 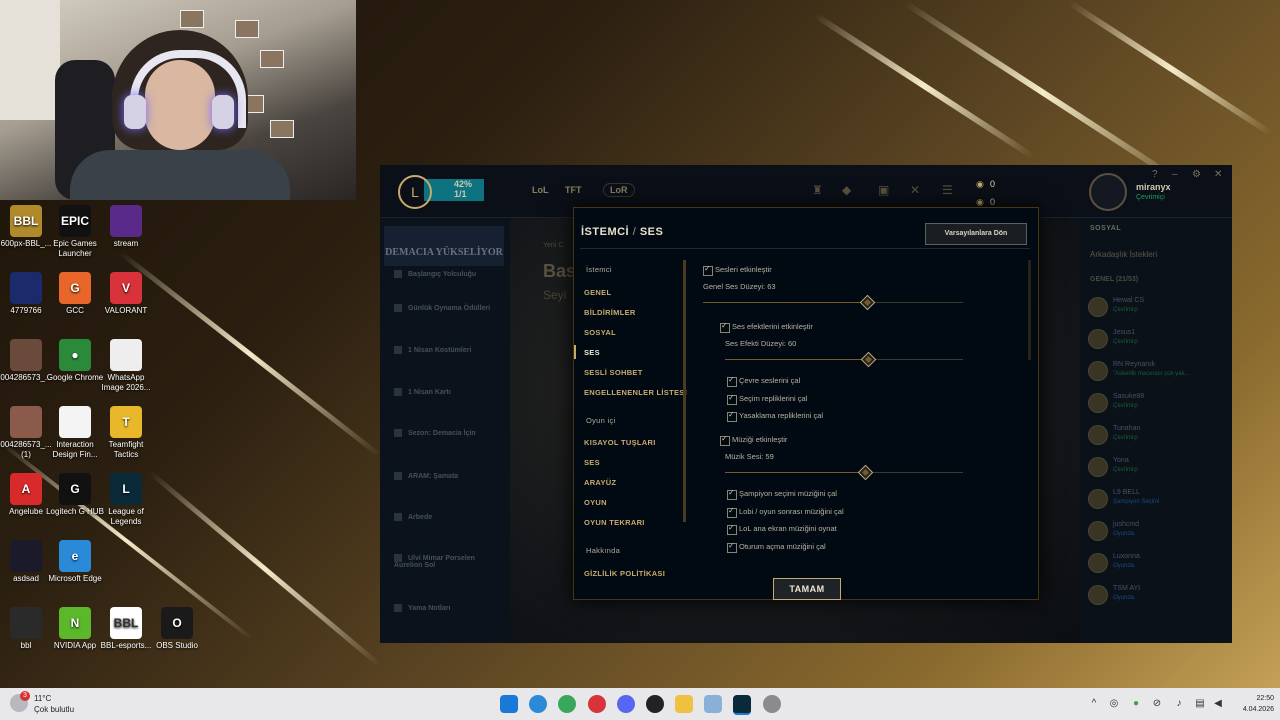 What do you see at coordinates (75, 562) in the screenshot?
I see `desktop-icon: e Microsoft Edge` at bounding box center [75, 562].